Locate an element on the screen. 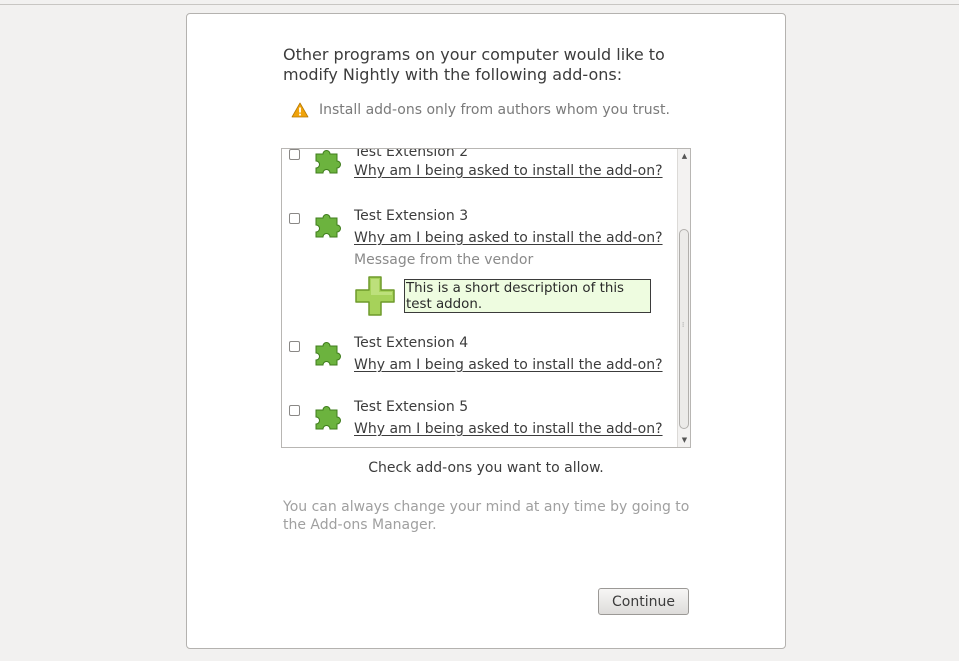 Image resolution: width=959 pixels, height=661 pixels. addon-list-scrollbar: ▲ ⁞ ▼ is located at coordinates (683, 298).